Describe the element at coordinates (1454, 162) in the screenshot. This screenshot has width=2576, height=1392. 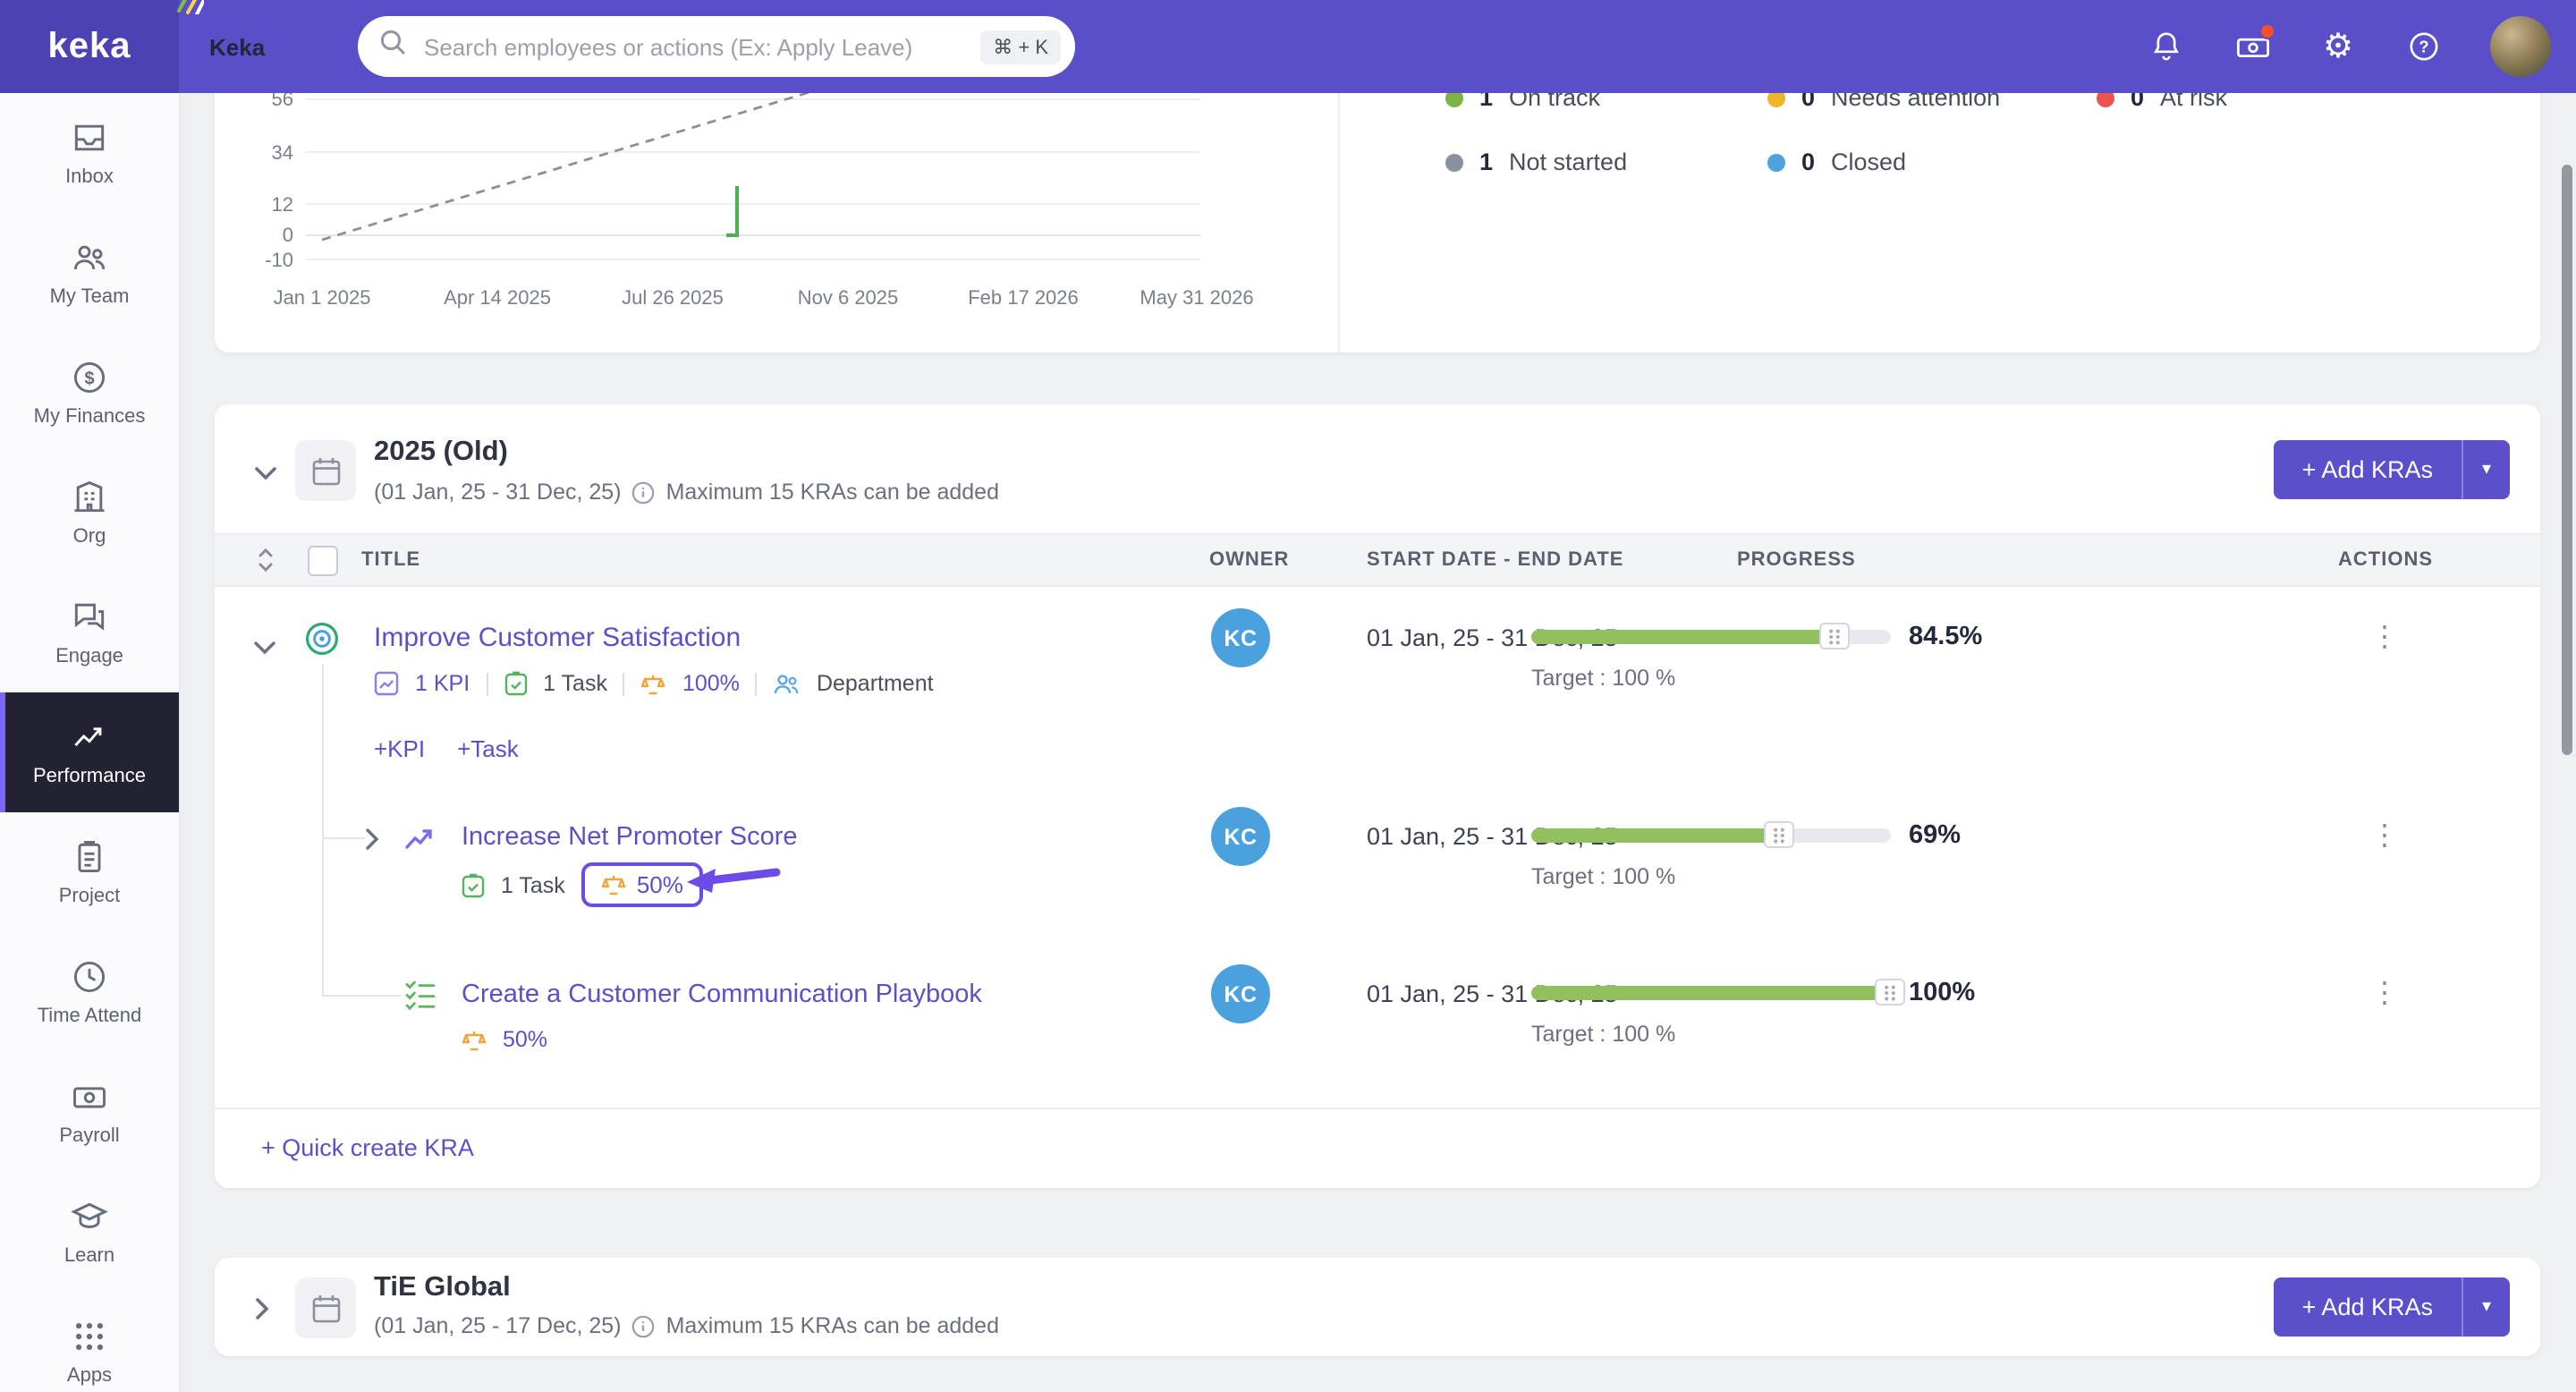
I see `not-started-dot-icon` at that location.